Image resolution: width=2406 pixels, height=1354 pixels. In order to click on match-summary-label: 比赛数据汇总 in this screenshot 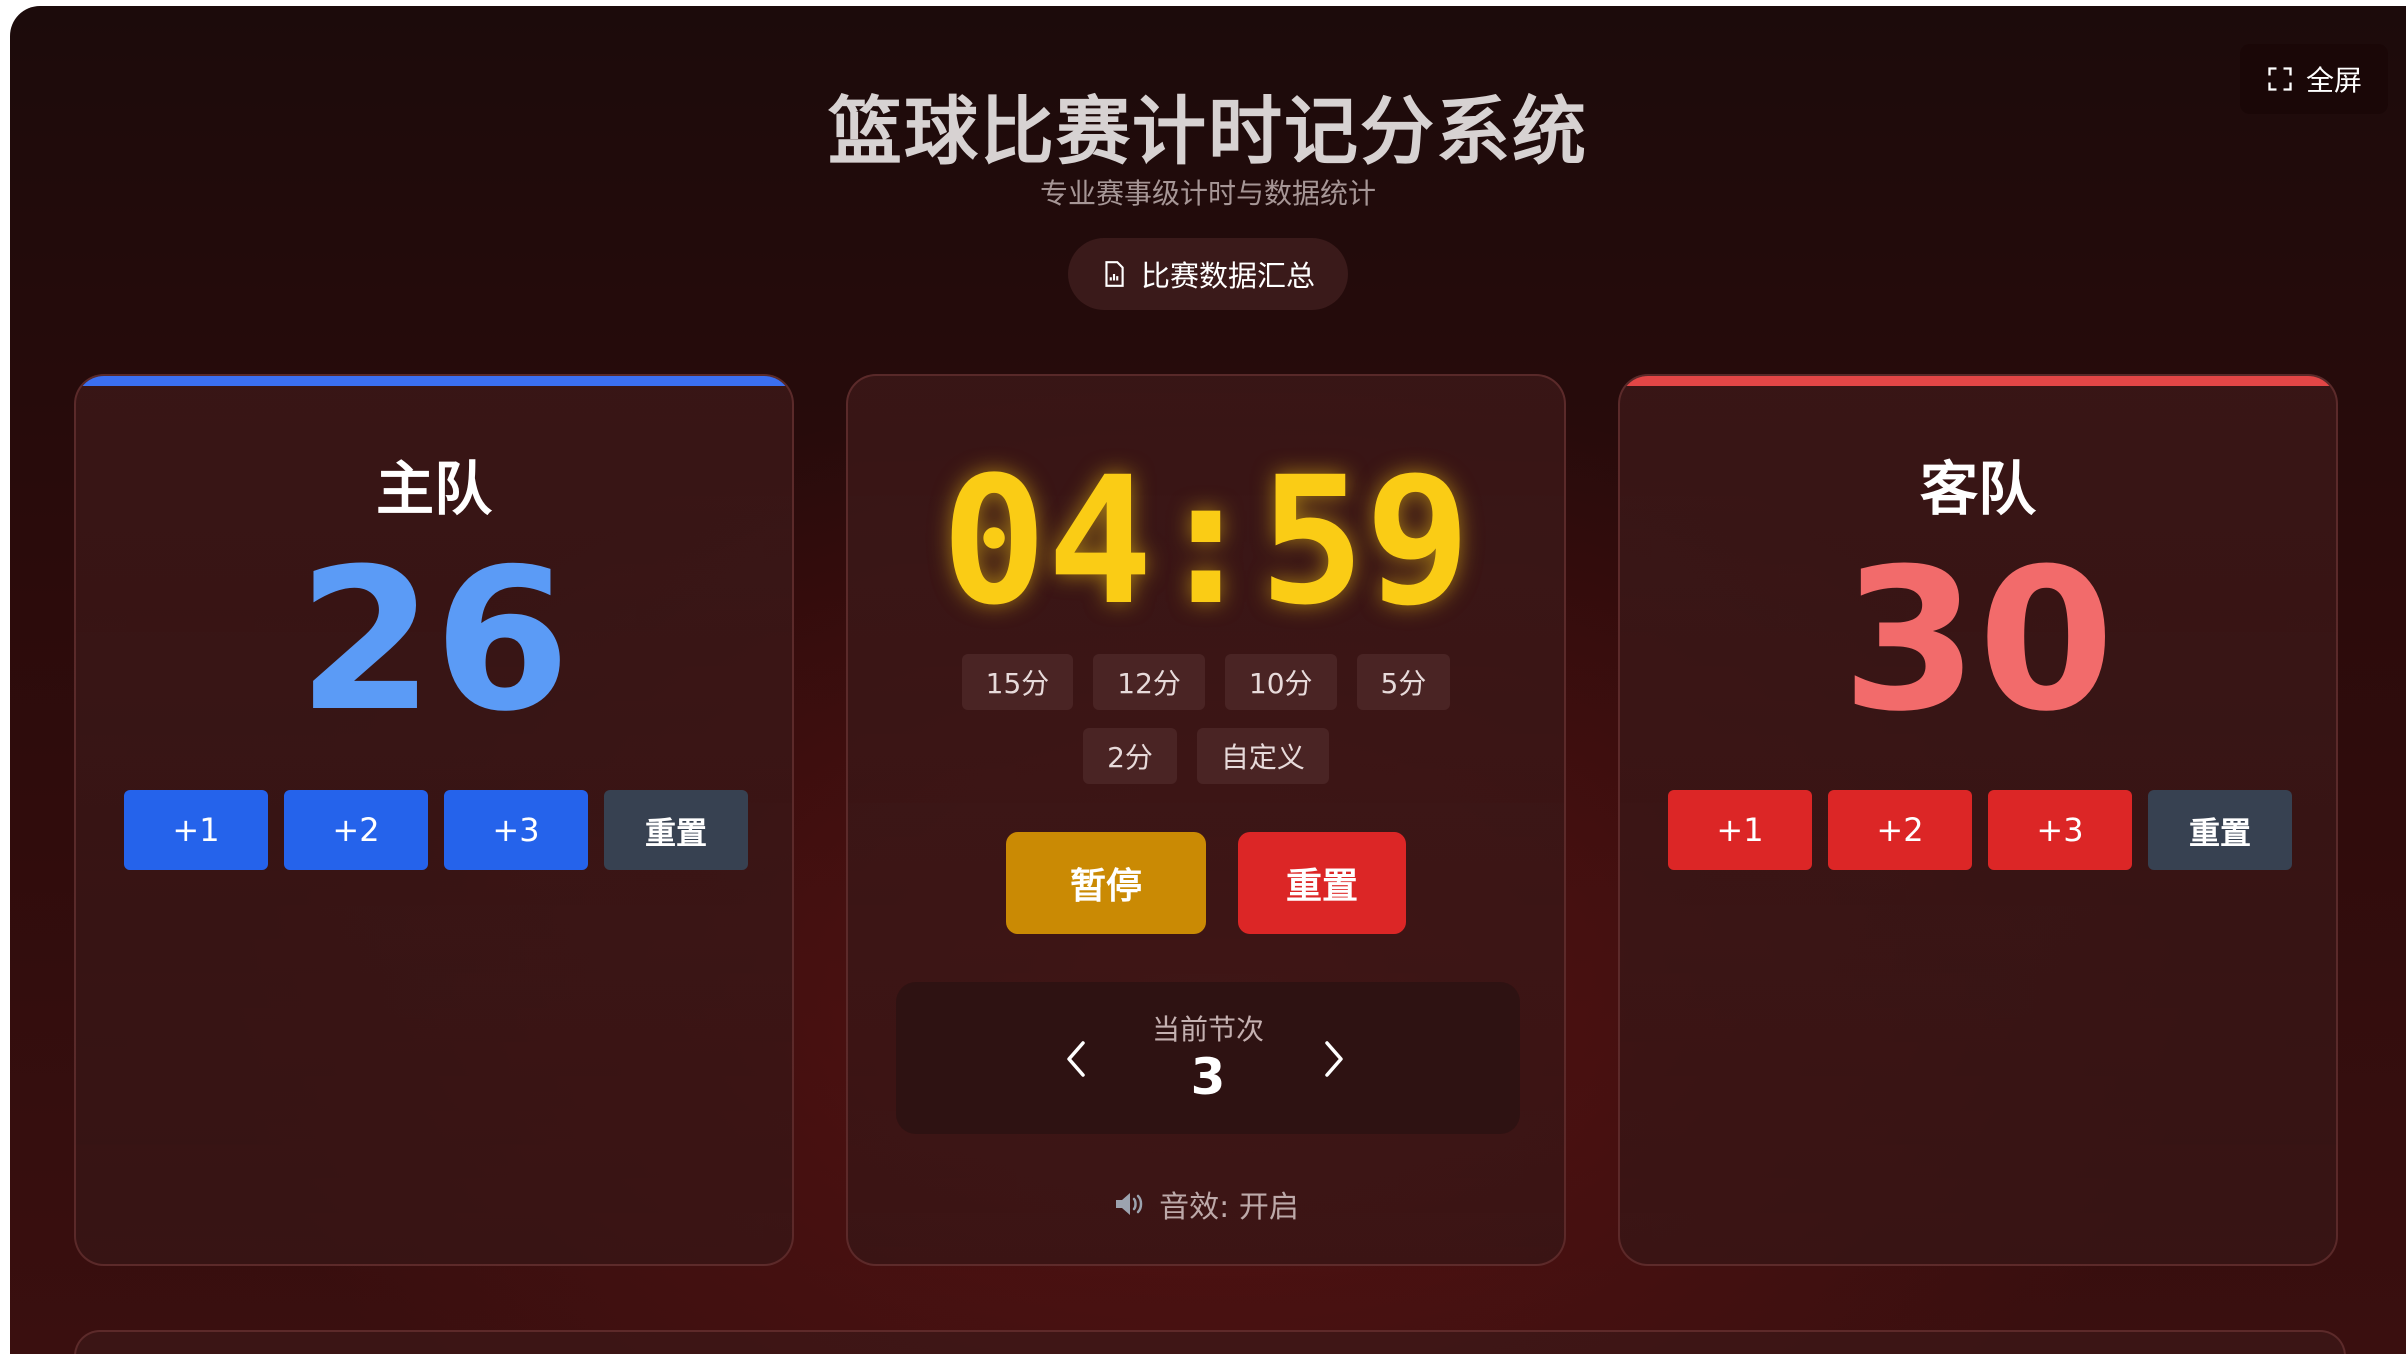, I will do `click(1227, 276)`.